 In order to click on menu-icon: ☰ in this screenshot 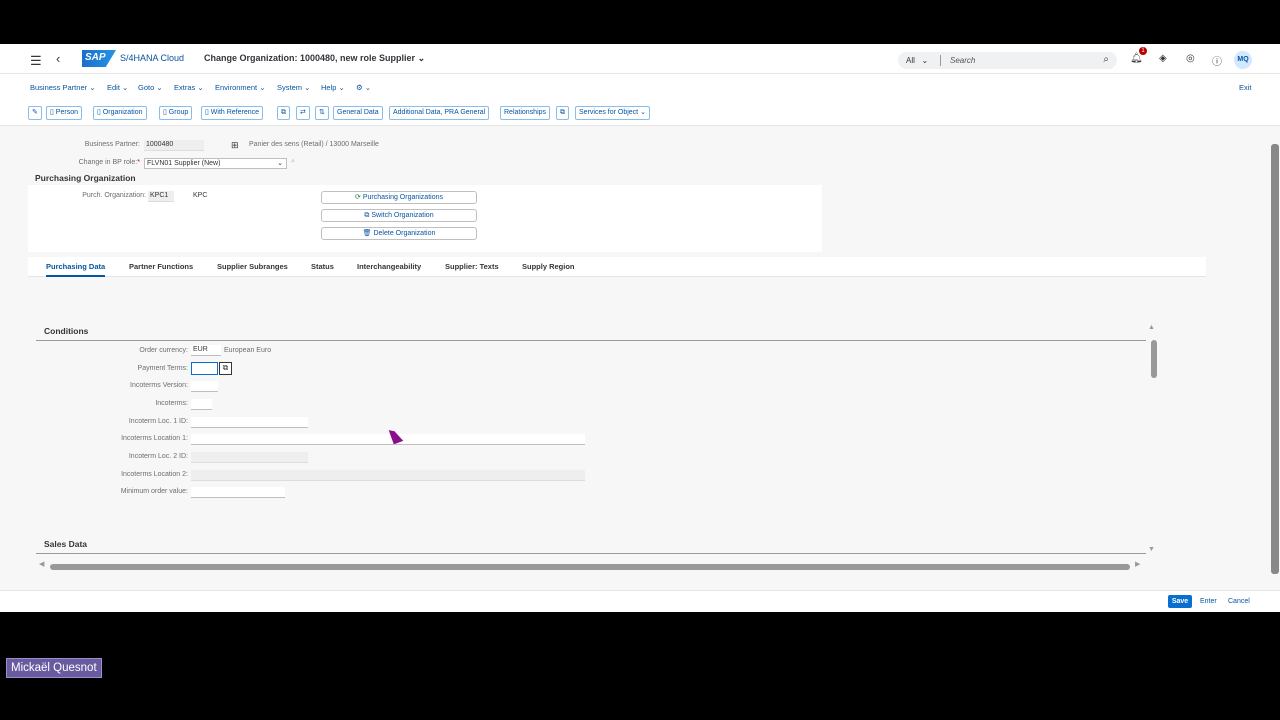, I will do `click(36, 61)`.